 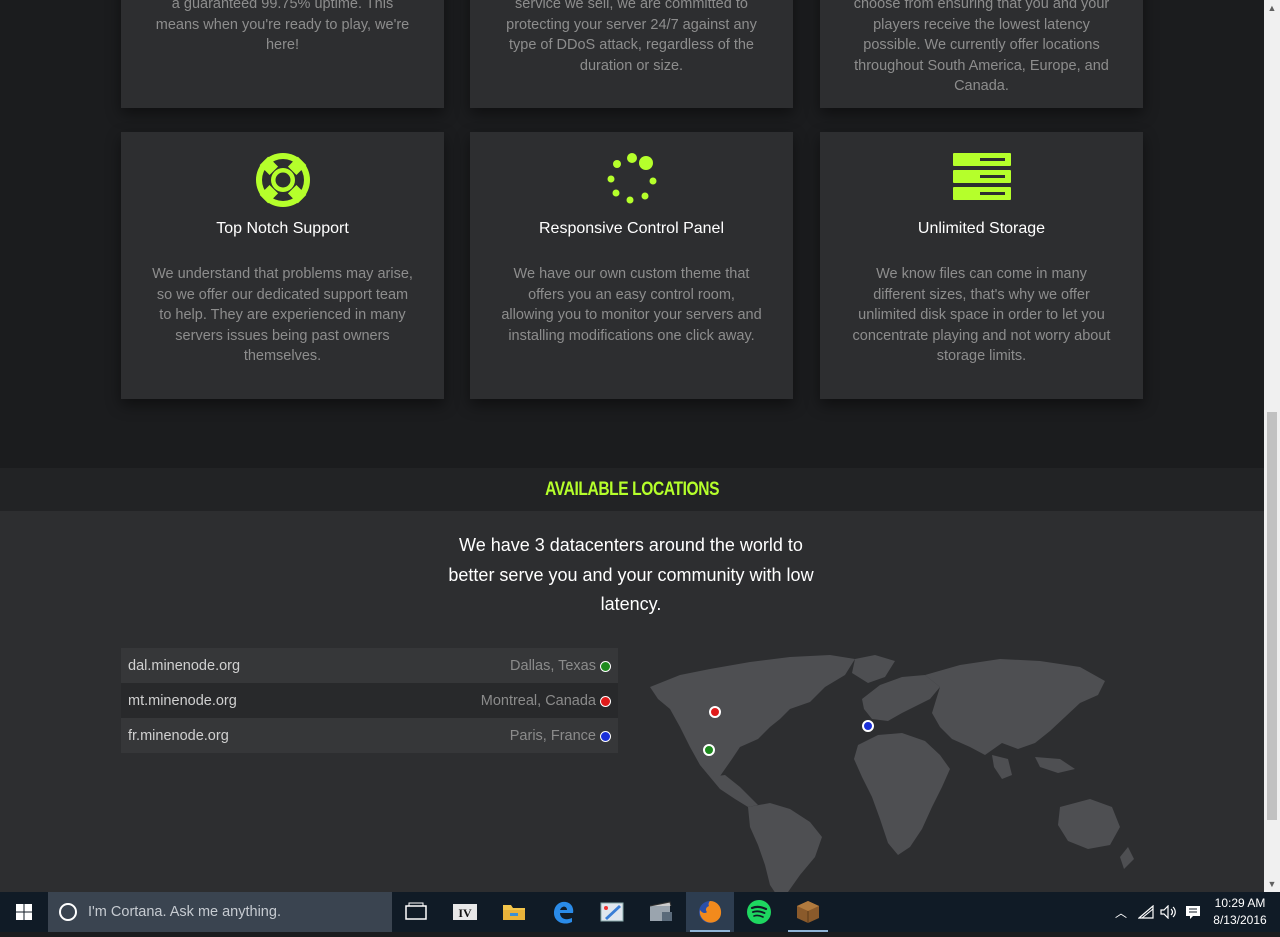 What do you see at coordinates (631, 178) in the screenshot?
I see `loading-spinner-icon` at bounding box center [631, 178].